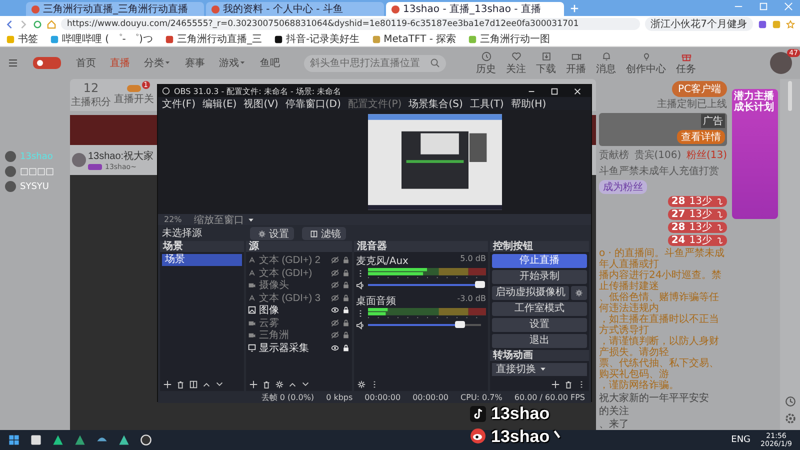 Image resolution: width=800 pixels, height=450 pixels. I want to click on obs-app-icon, so click(146, 440).